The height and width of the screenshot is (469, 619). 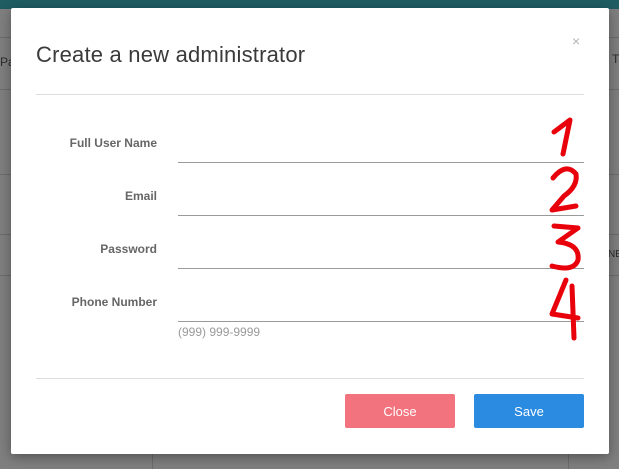 I want to click on handwritten-number-annotations, so click(x=565, y=229).